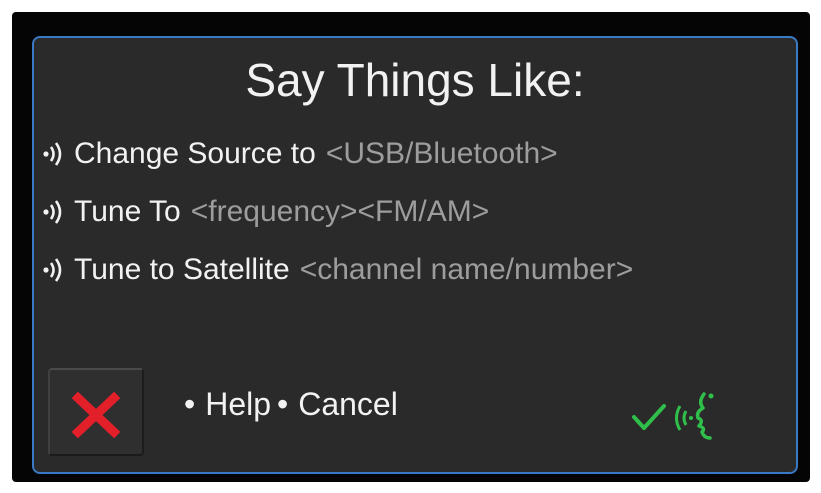 The width and height of the screenshot is (821, 493). I want to click on command-text: Tune To, so click(127, 211).